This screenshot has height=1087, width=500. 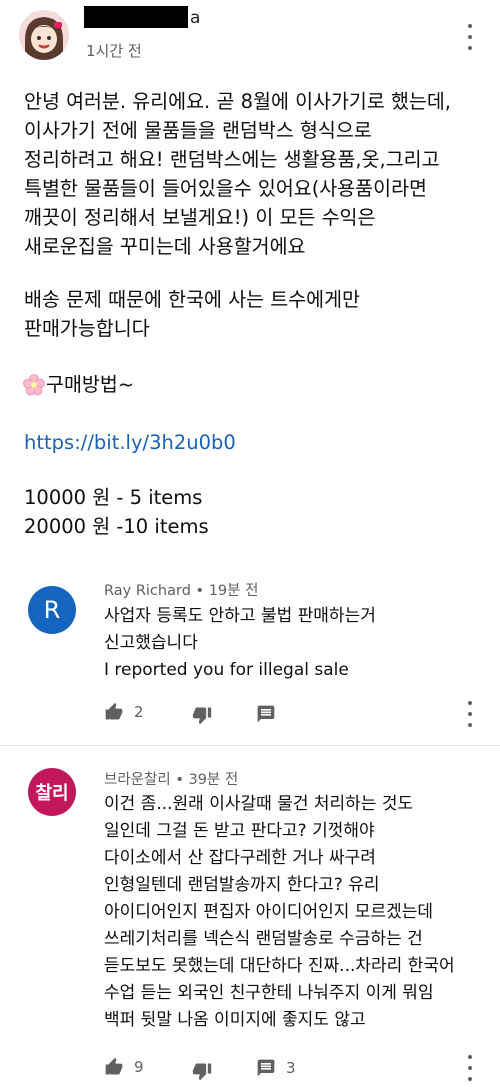 I want to click on reply-line: 백퍼 뒷말 나옴 이미지에 좋지도 않고, so click(x=235, y=1020).